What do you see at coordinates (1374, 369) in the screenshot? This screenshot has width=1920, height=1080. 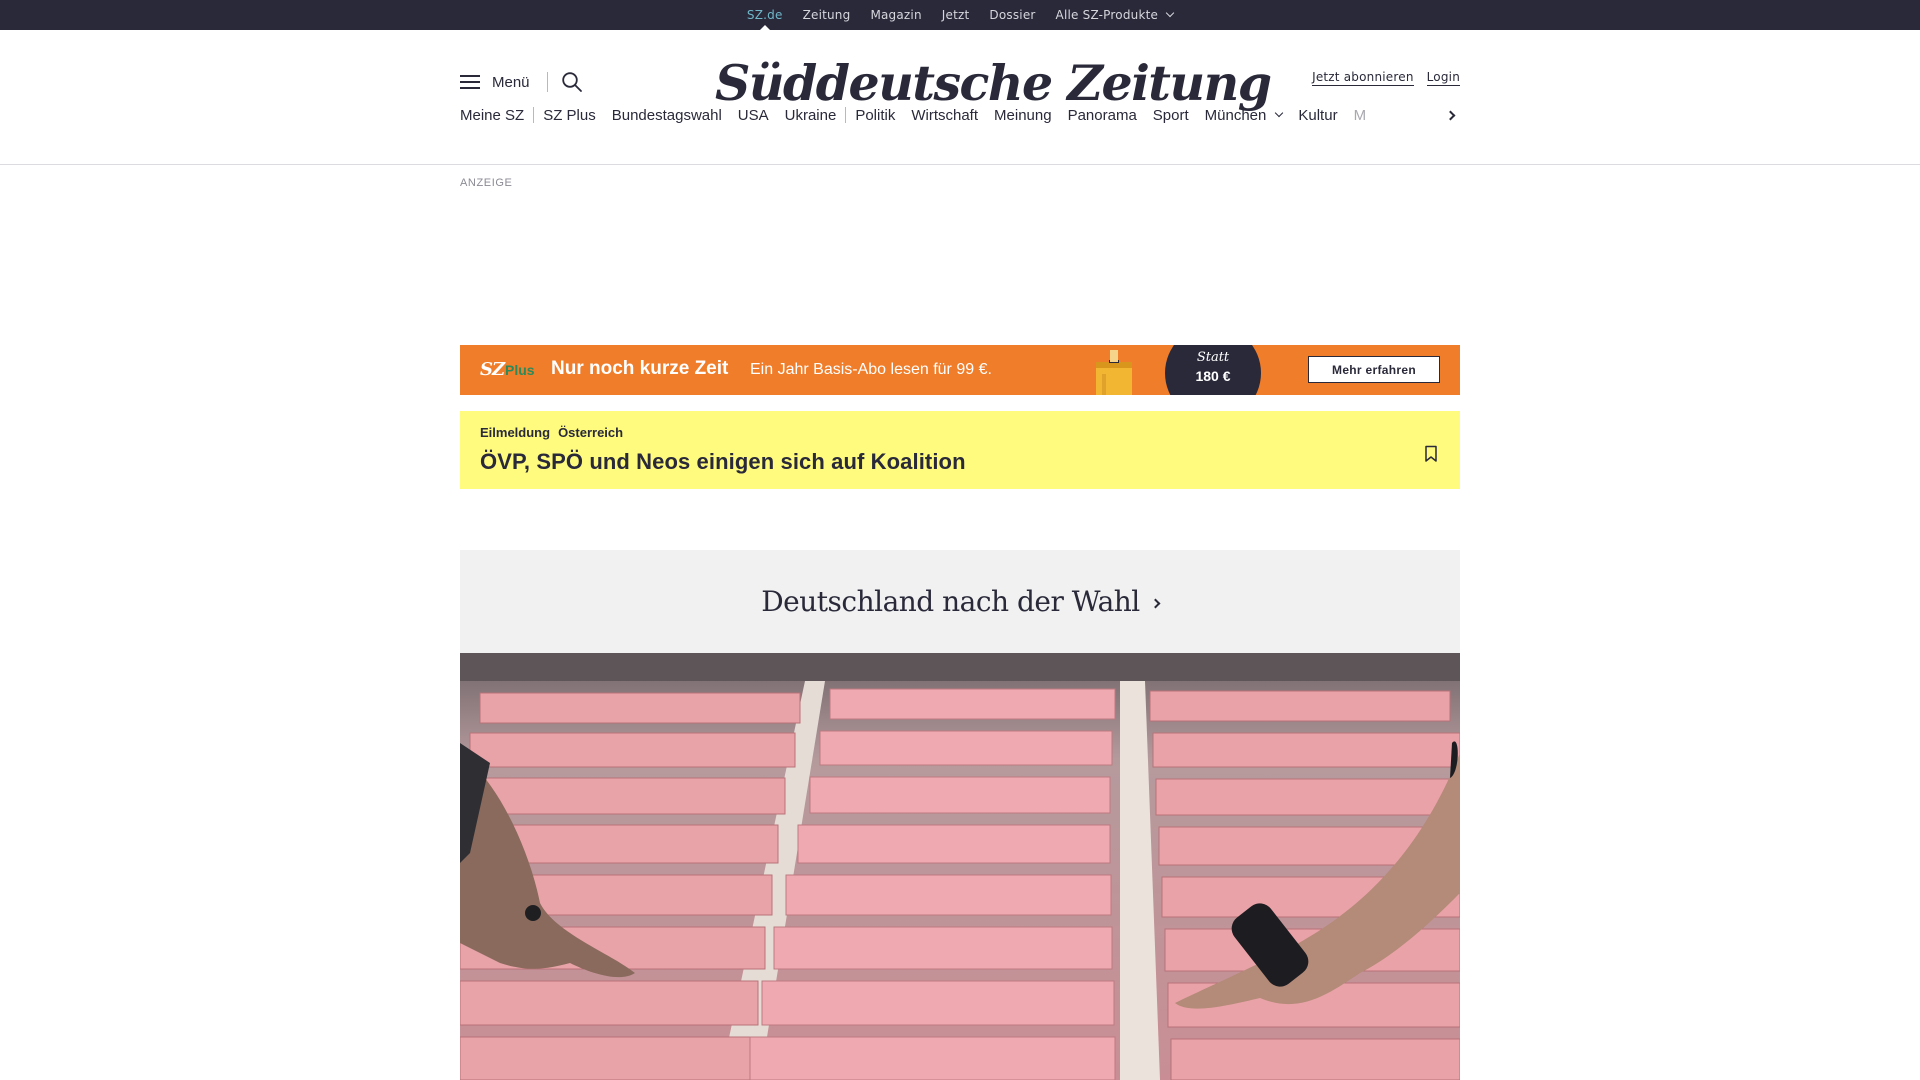 I see `mehr-erfahren-button: Mehr erfahren` at bounding box center [1374, 369].